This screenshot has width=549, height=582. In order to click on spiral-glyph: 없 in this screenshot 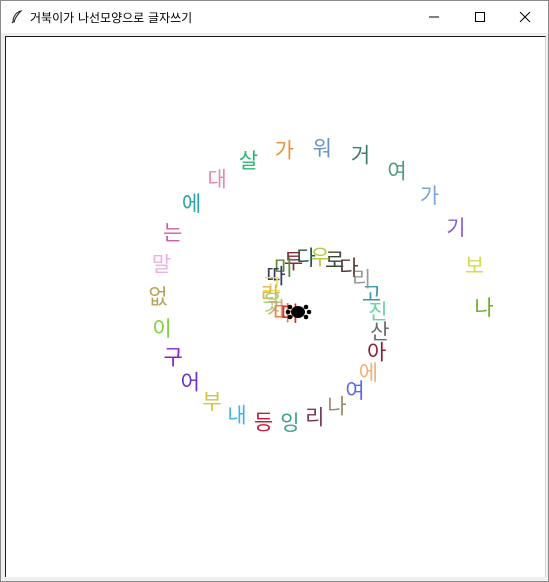, I will do `click(157, 297)`.